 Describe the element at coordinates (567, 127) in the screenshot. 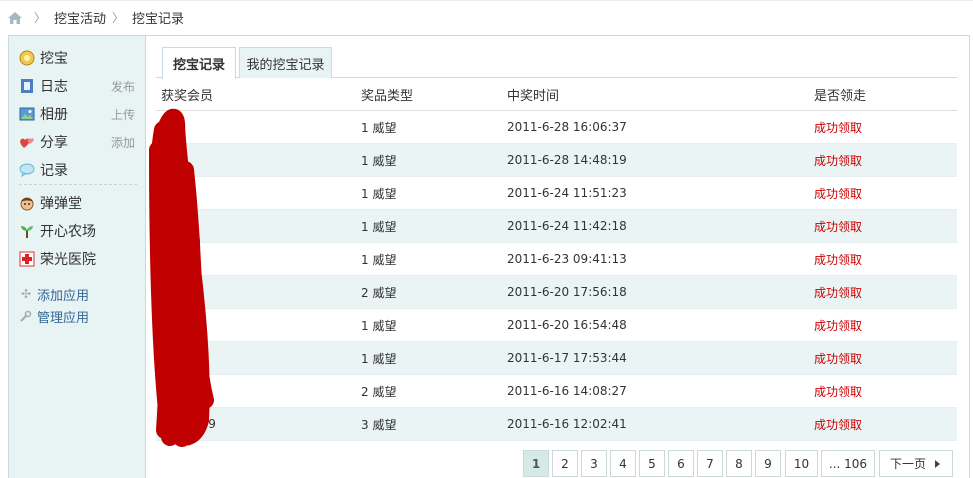

I see `win-time: 2011-6-28 16:06:37` at that location.